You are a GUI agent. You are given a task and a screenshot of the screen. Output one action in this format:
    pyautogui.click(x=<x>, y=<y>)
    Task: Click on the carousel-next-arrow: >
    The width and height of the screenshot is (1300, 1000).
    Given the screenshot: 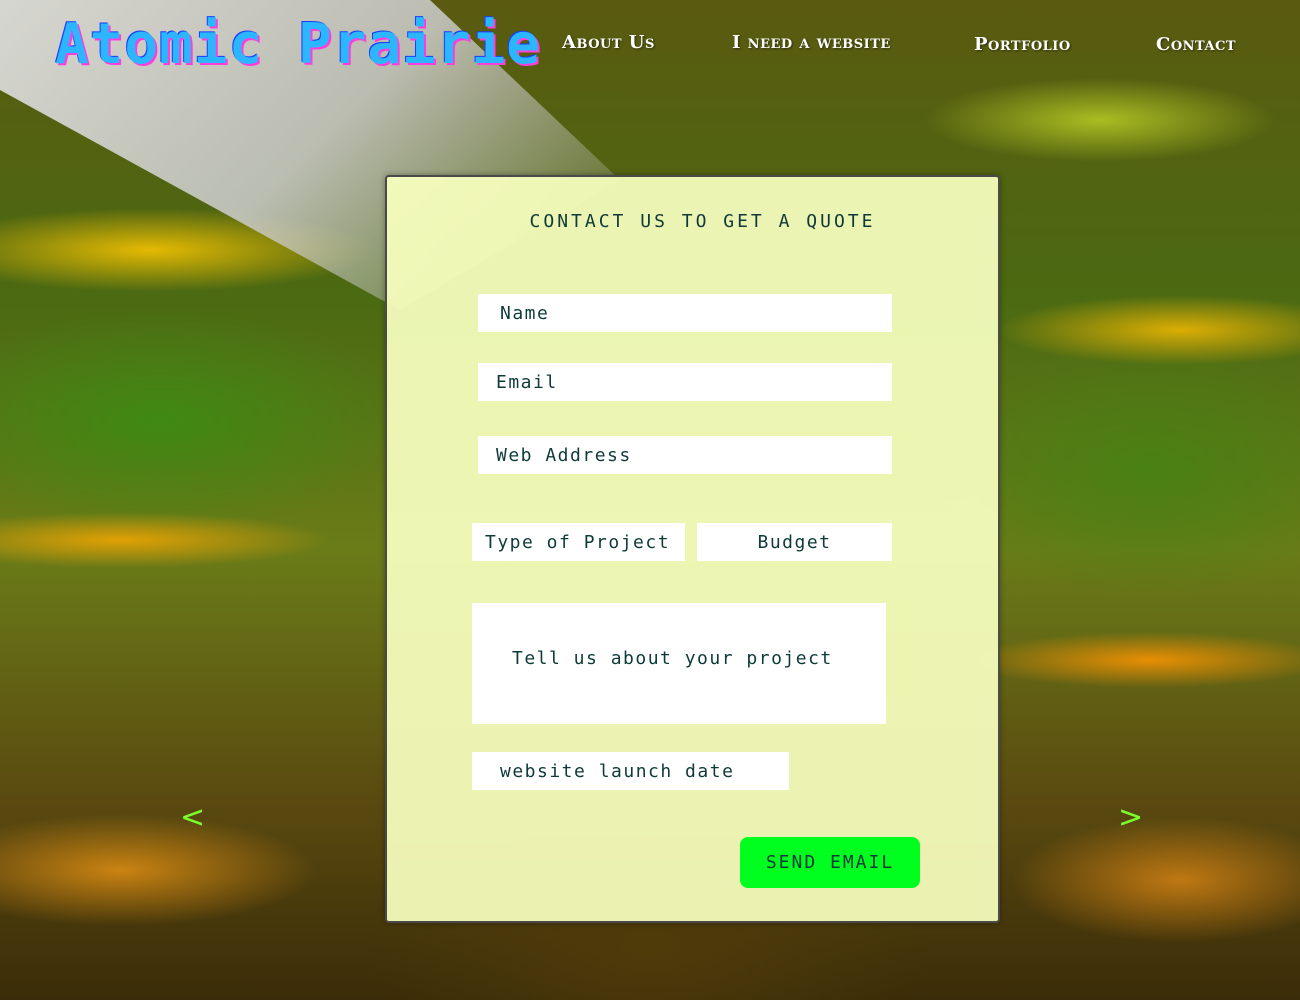 What is the action you would take?
    pyautogui.click(x=1130, y=817)
    